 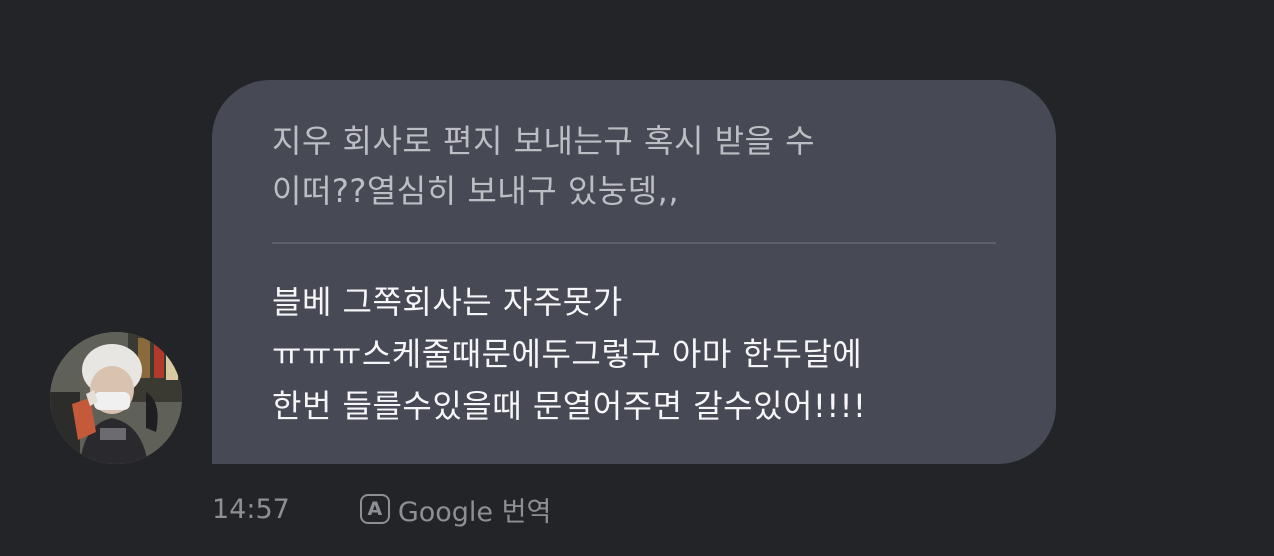 What do you see at coordinates (251, 509) in the screenshot?
I see `message-time: 14:57` at bounding box center [251, 509].